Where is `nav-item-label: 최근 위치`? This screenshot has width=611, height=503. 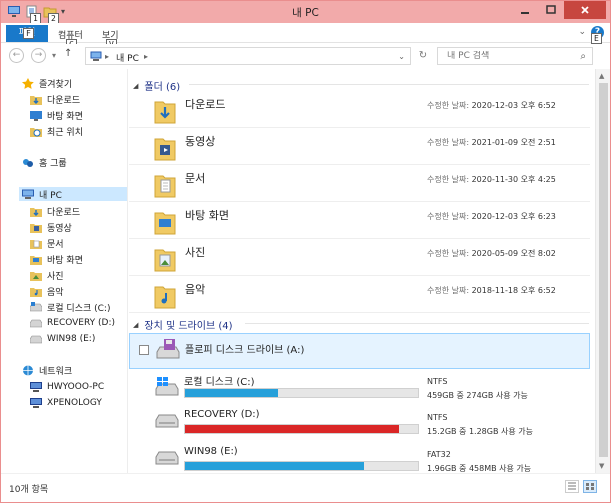 nav-item-label: 최근 위치 is located at coordinates (65, 132).